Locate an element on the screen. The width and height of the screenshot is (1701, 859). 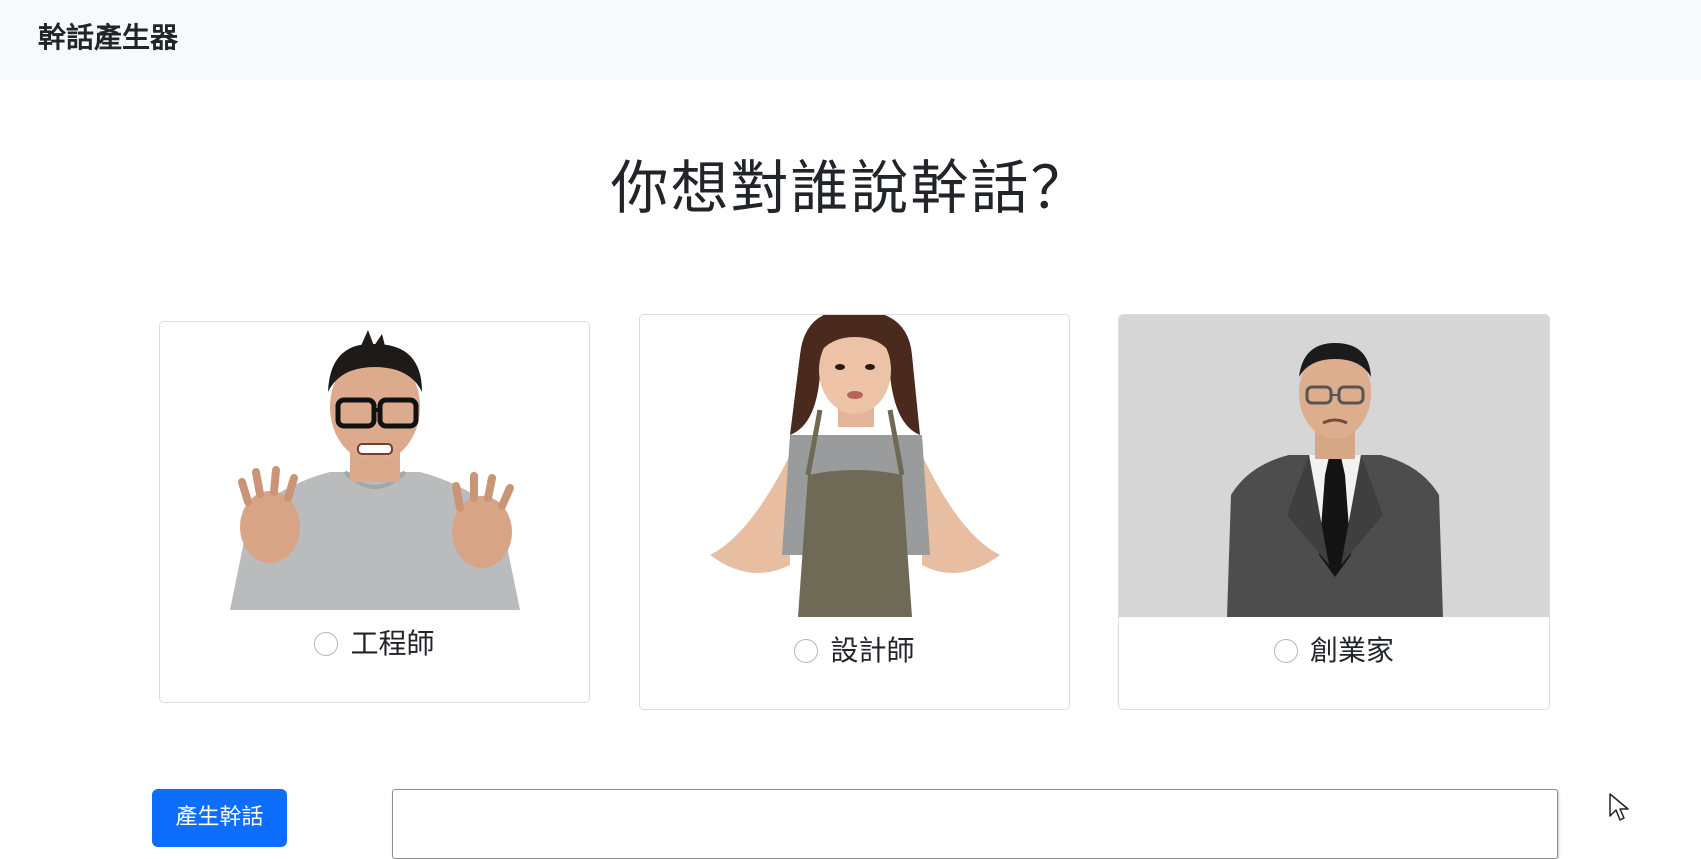
radio-entrepreneur is located at coordinates (1285, 651).